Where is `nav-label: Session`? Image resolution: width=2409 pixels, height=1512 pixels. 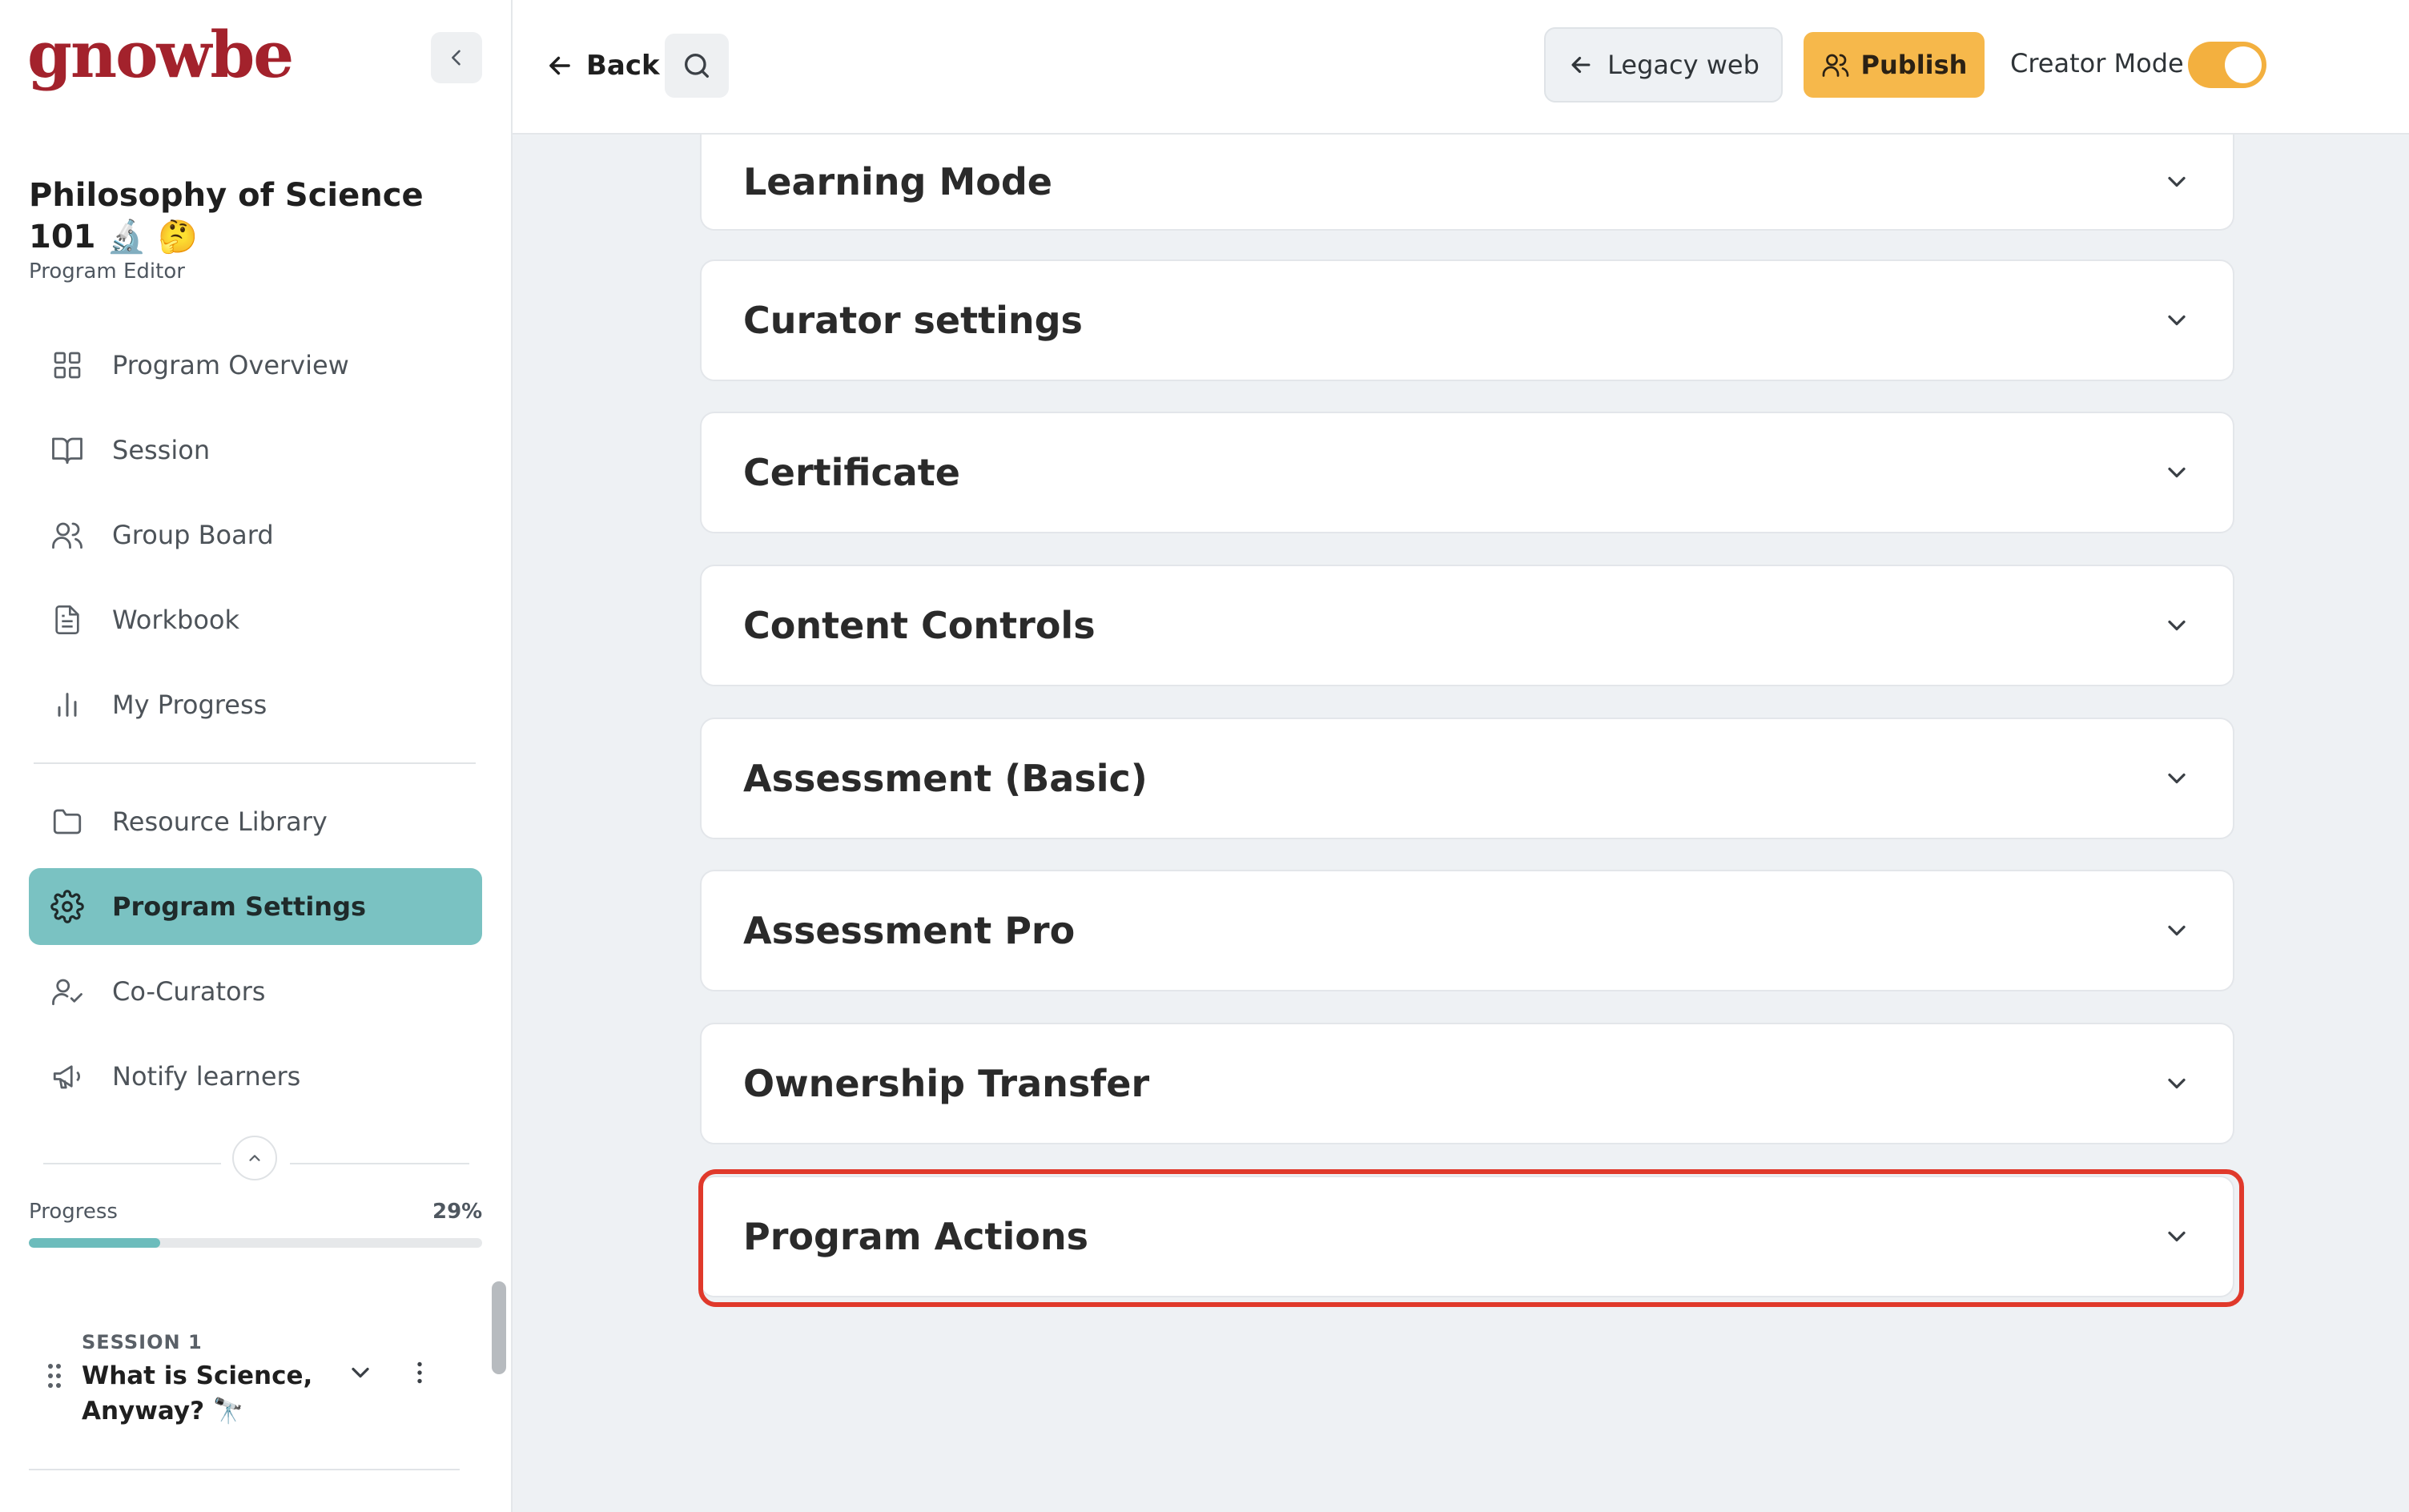 nav-label: Session is located at coordinates (162, 450).